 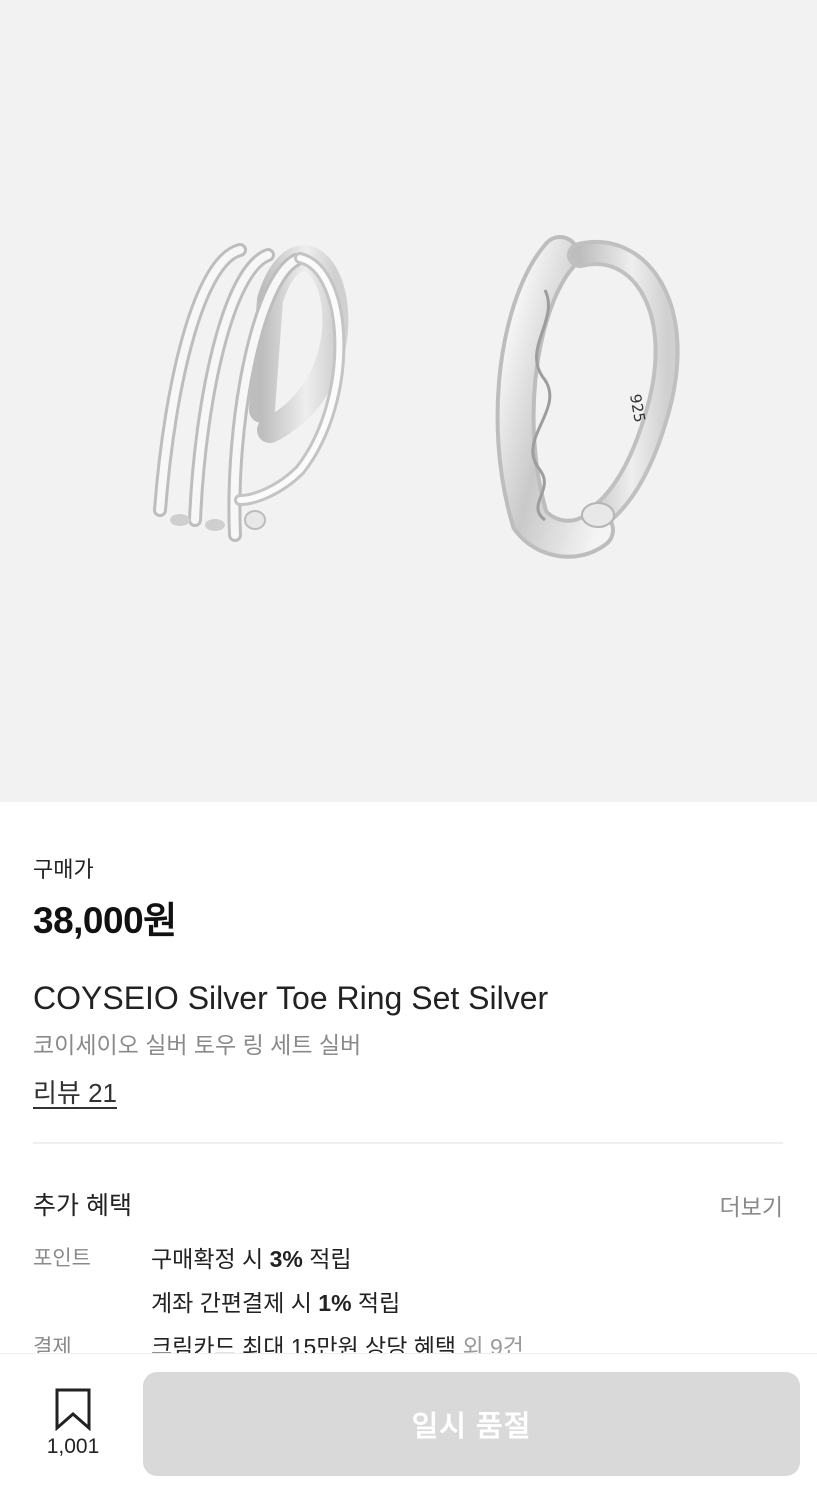 What do you see at coordinates (251, 1259) in the screenshot?
I see `point-benefit-1: 구매확정 시 3% 적립` at bounding box center [251, 1259].